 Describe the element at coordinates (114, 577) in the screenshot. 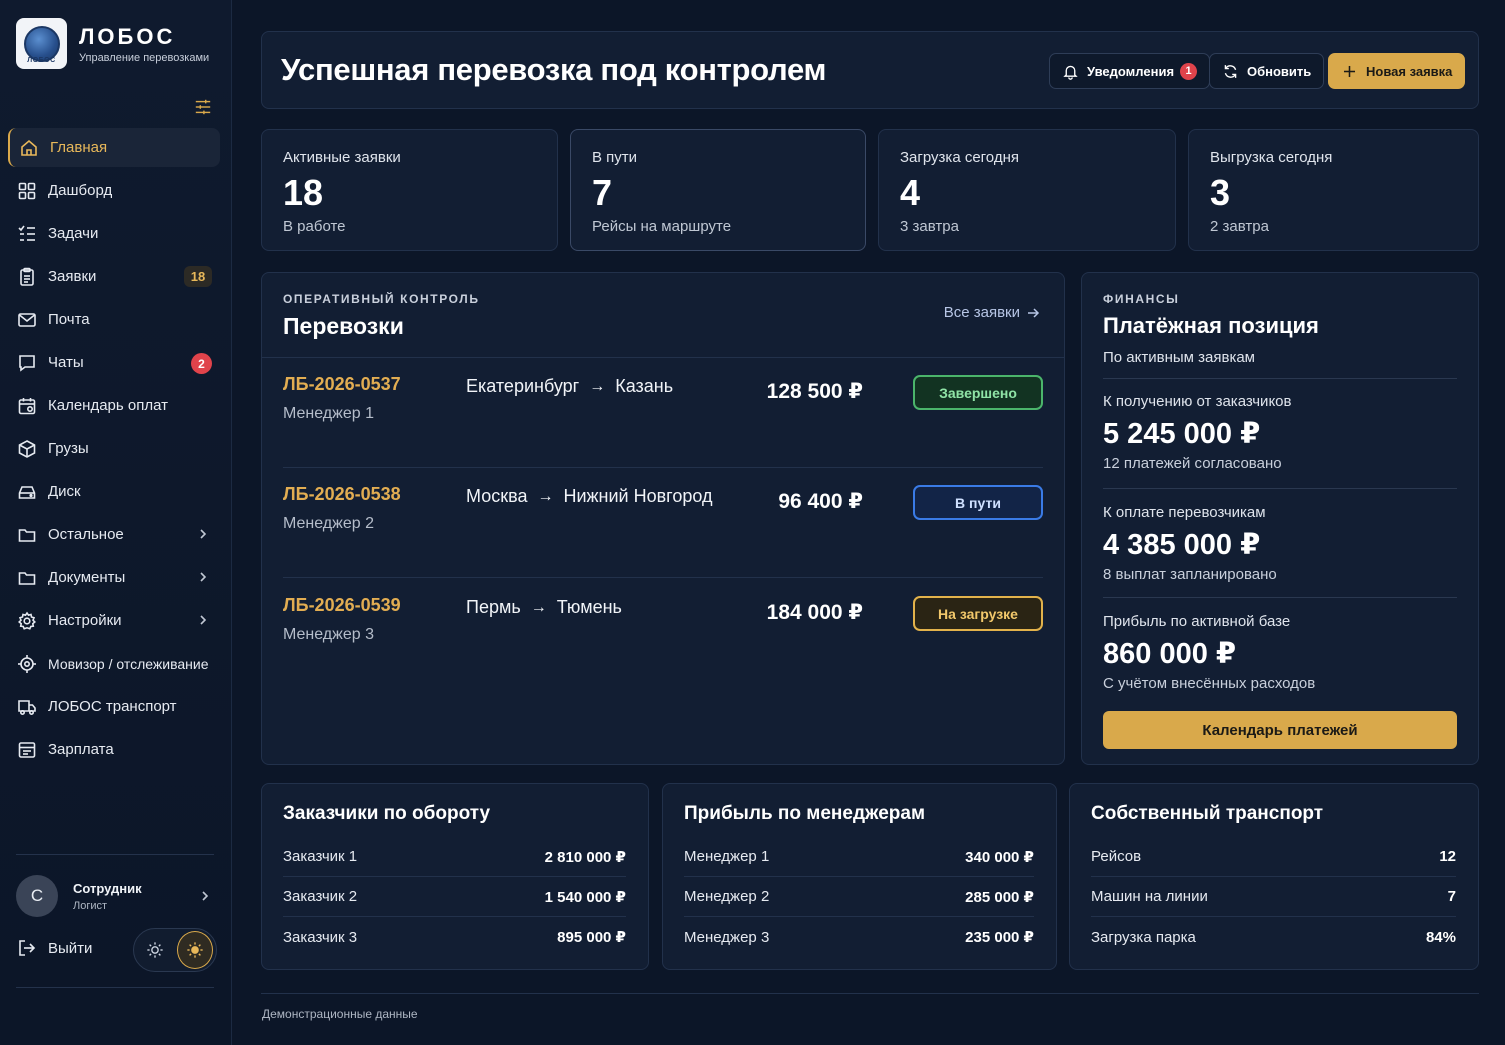

I see `sidebar-item-documents: Документы` at that location.